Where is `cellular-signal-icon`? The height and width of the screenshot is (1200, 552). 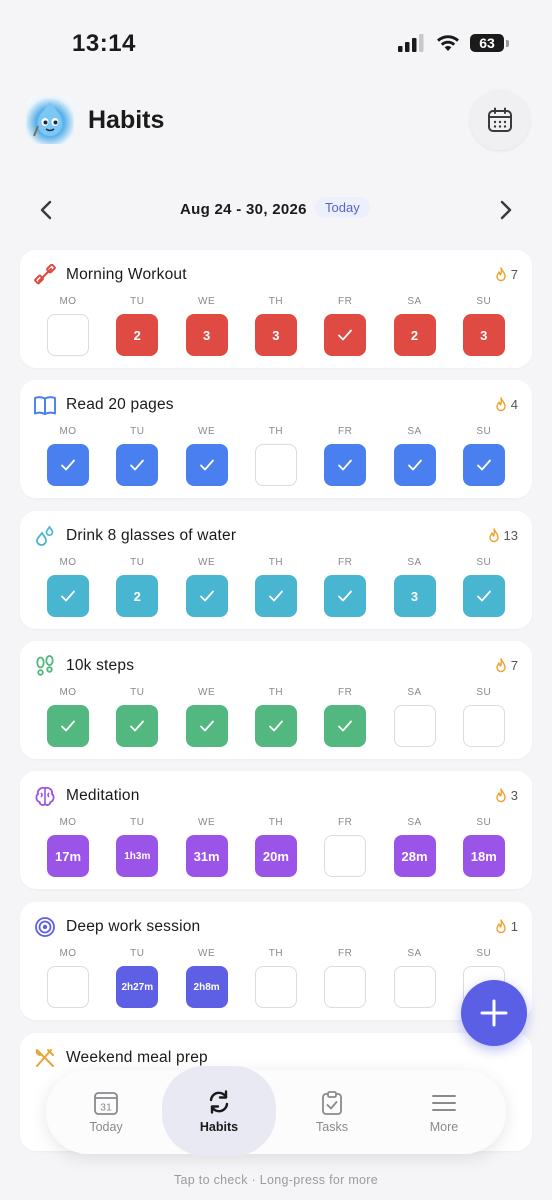
cellular-signal-icon is located at coordinates (411, 43).